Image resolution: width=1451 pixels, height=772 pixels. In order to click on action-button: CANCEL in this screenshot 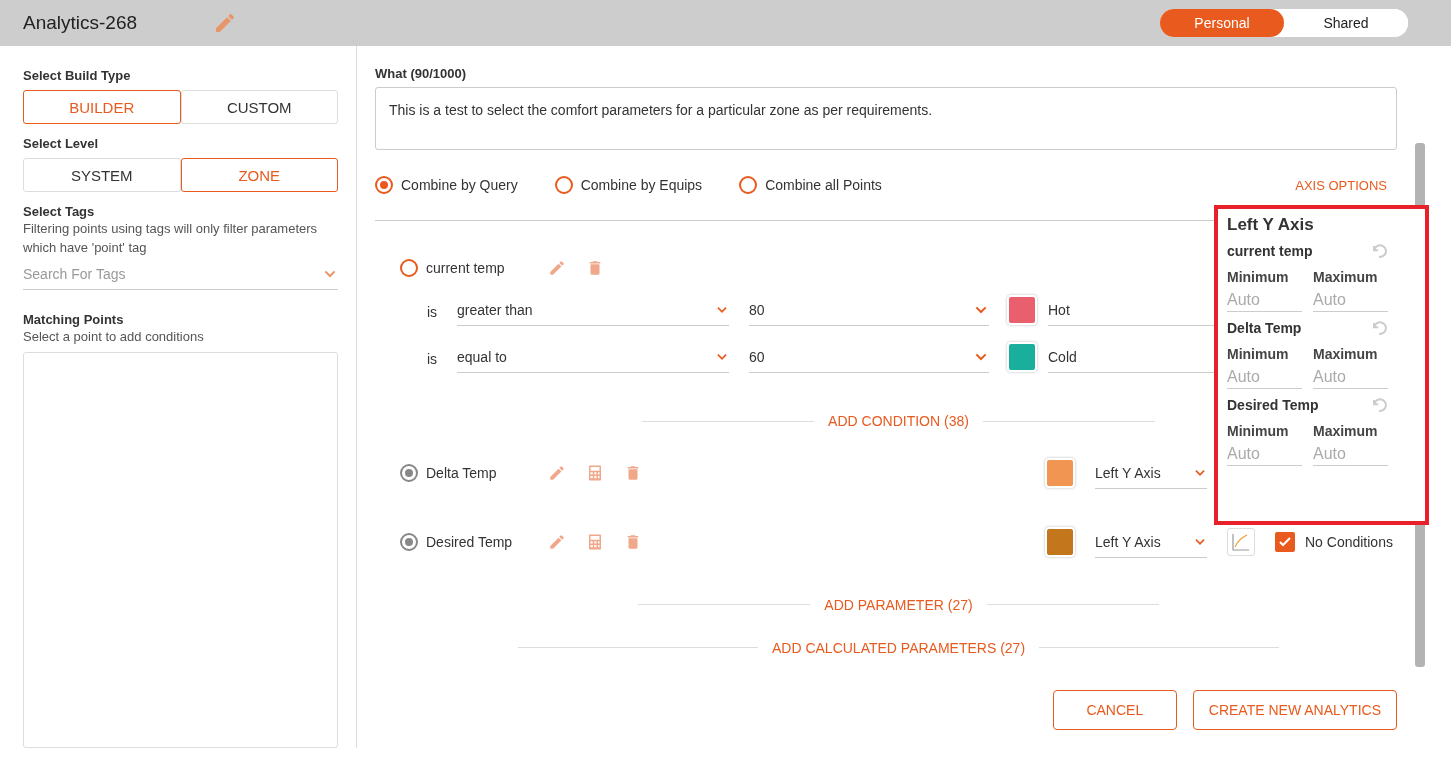, I will do `click(1114, 710)`.